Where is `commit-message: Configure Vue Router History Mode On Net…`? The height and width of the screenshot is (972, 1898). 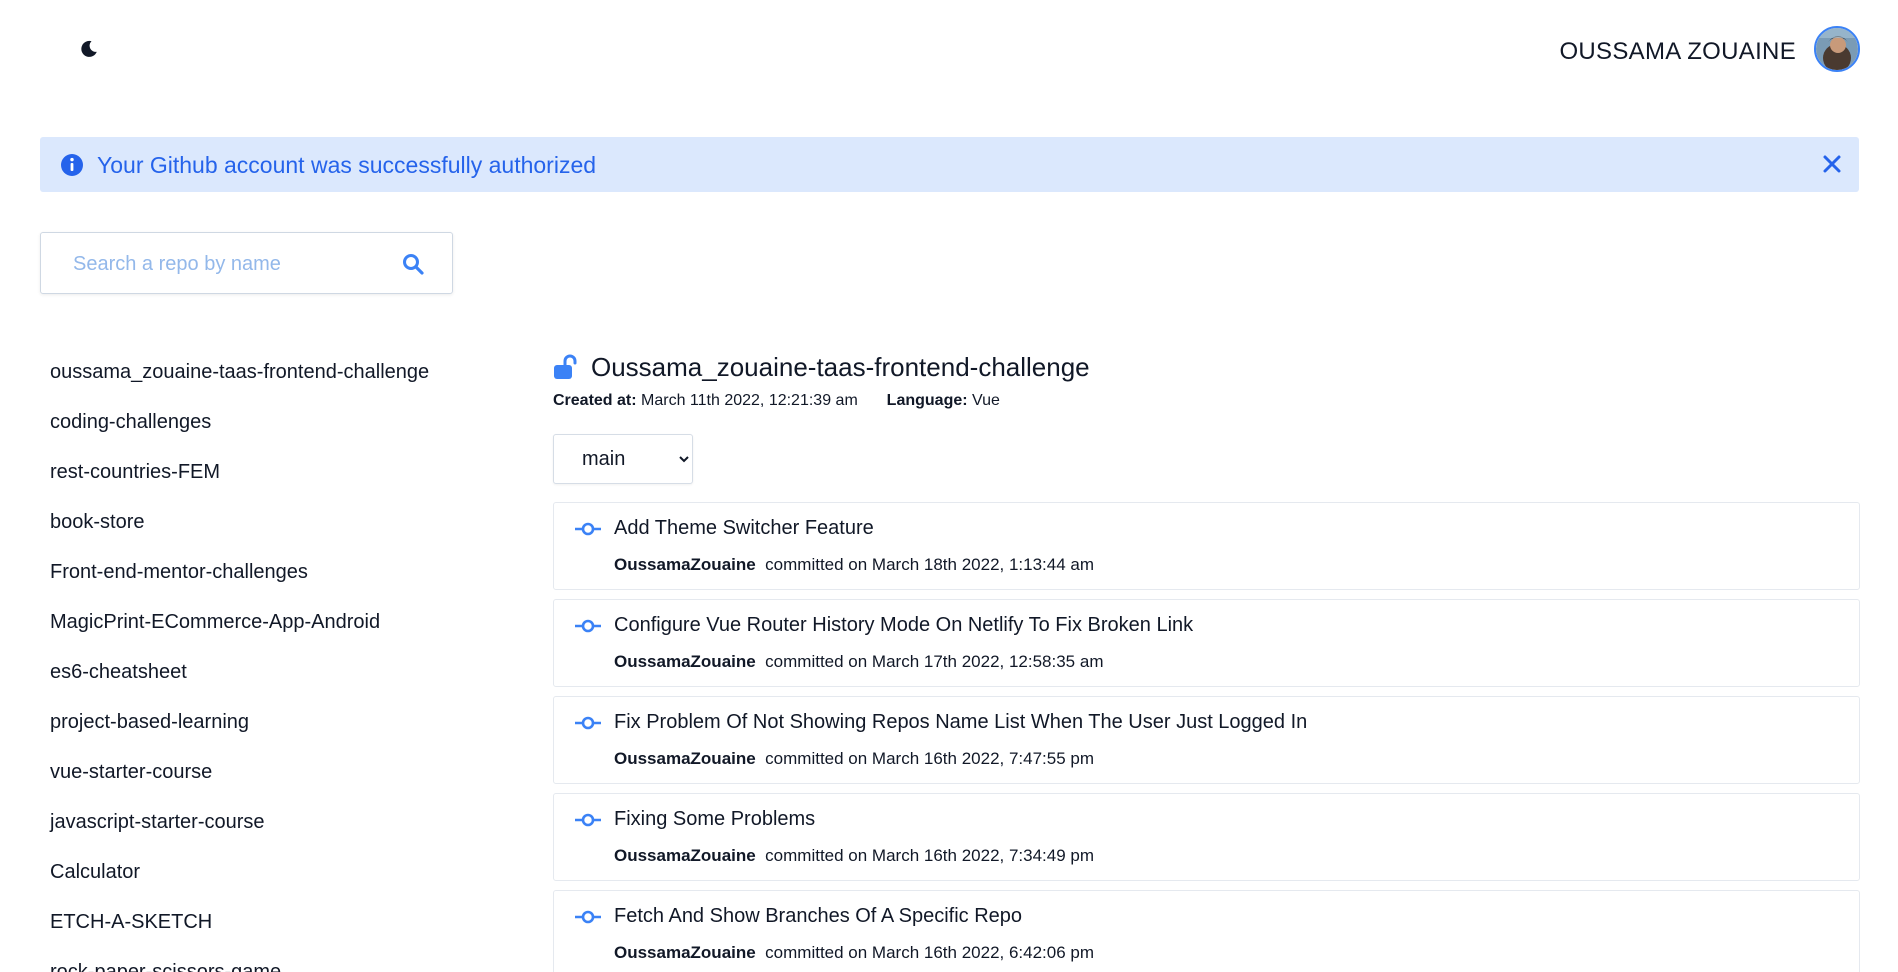
commit-message: Configure Vue Router History Mode On Net… is located at coordinates (904, 625).